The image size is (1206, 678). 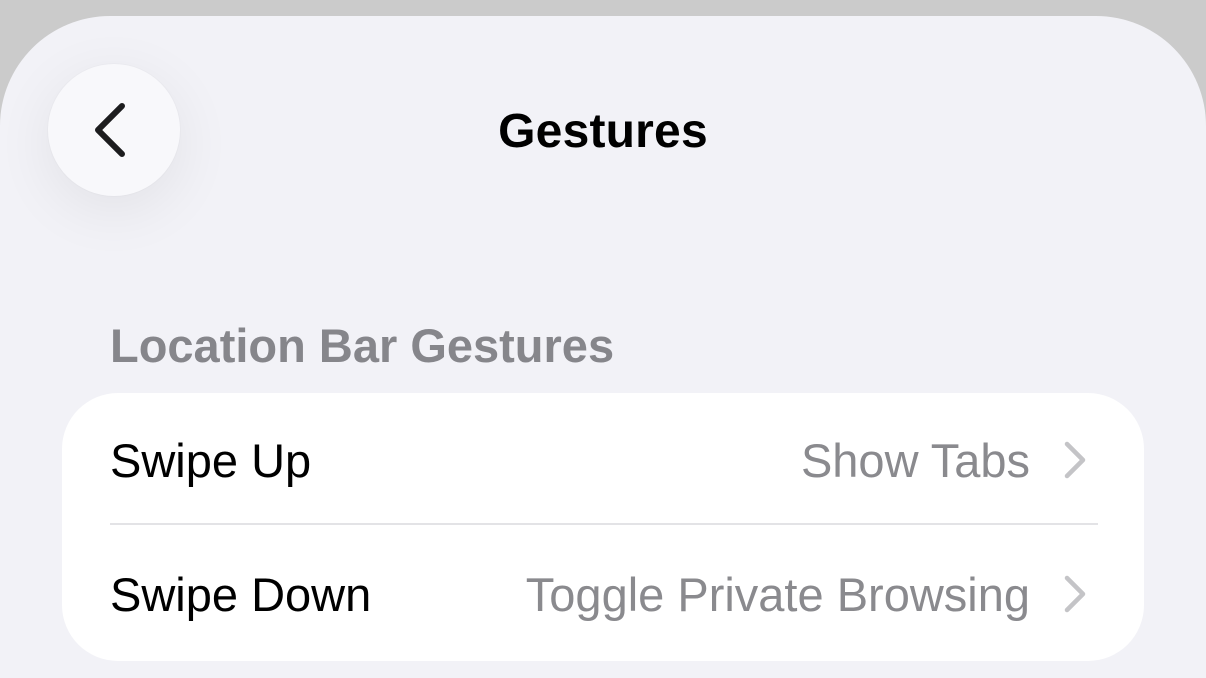 I want to click on row-value: Toggle Private Browsing, so click(x=777, y=594).